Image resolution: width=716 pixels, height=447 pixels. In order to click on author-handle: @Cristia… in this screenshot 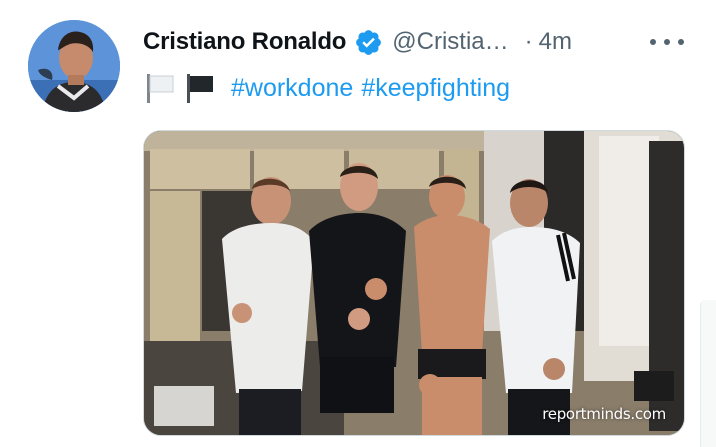, I will do `click(450, 42)`.